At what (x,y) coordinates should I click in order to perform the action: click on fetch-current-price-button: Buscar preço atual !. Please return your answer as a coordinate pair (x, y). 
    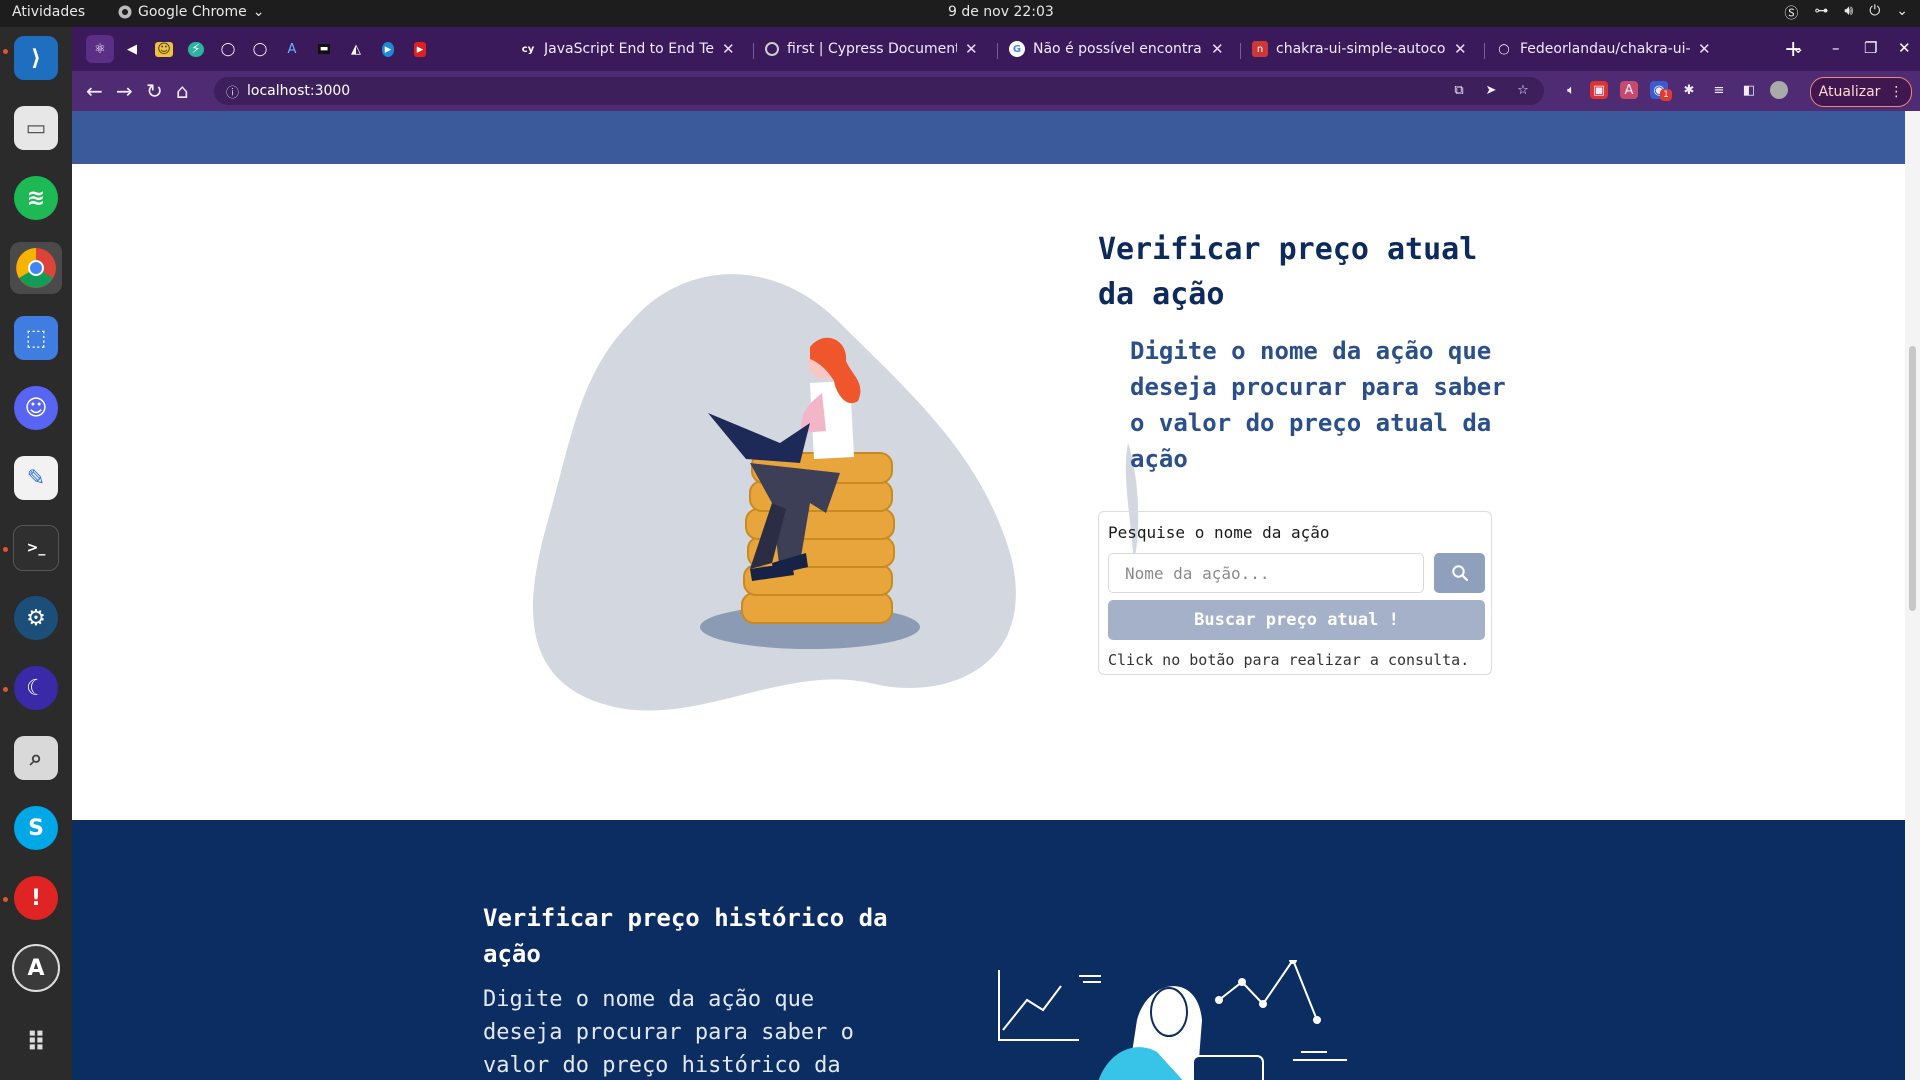
    Looking at the image, I should click on (1296, 620).